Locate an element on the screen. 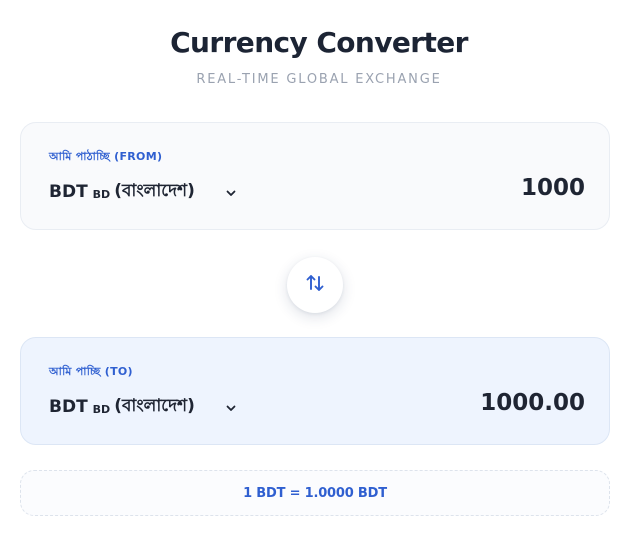  to-currency-select: BDT BD (বাংলাদেশ) is located at coordinates (143, 407).